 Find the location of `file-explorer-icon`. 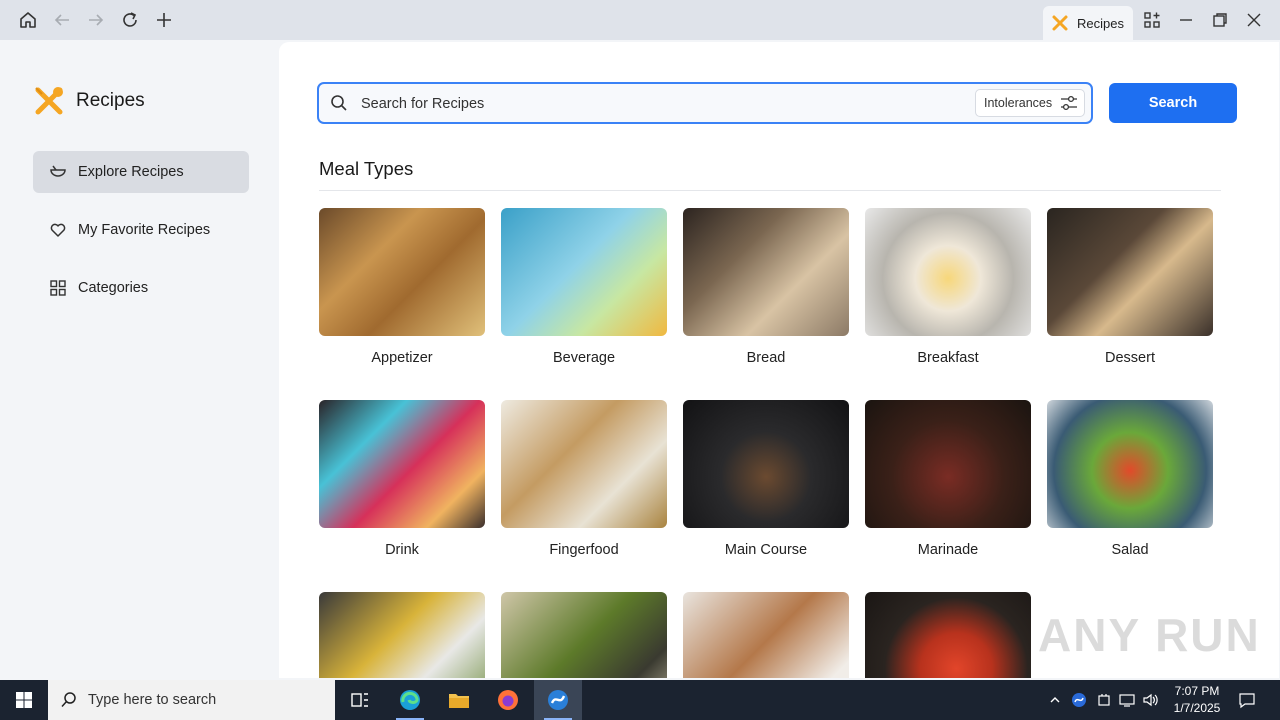

file-explorer-icon is located at coordinates (459, 700).